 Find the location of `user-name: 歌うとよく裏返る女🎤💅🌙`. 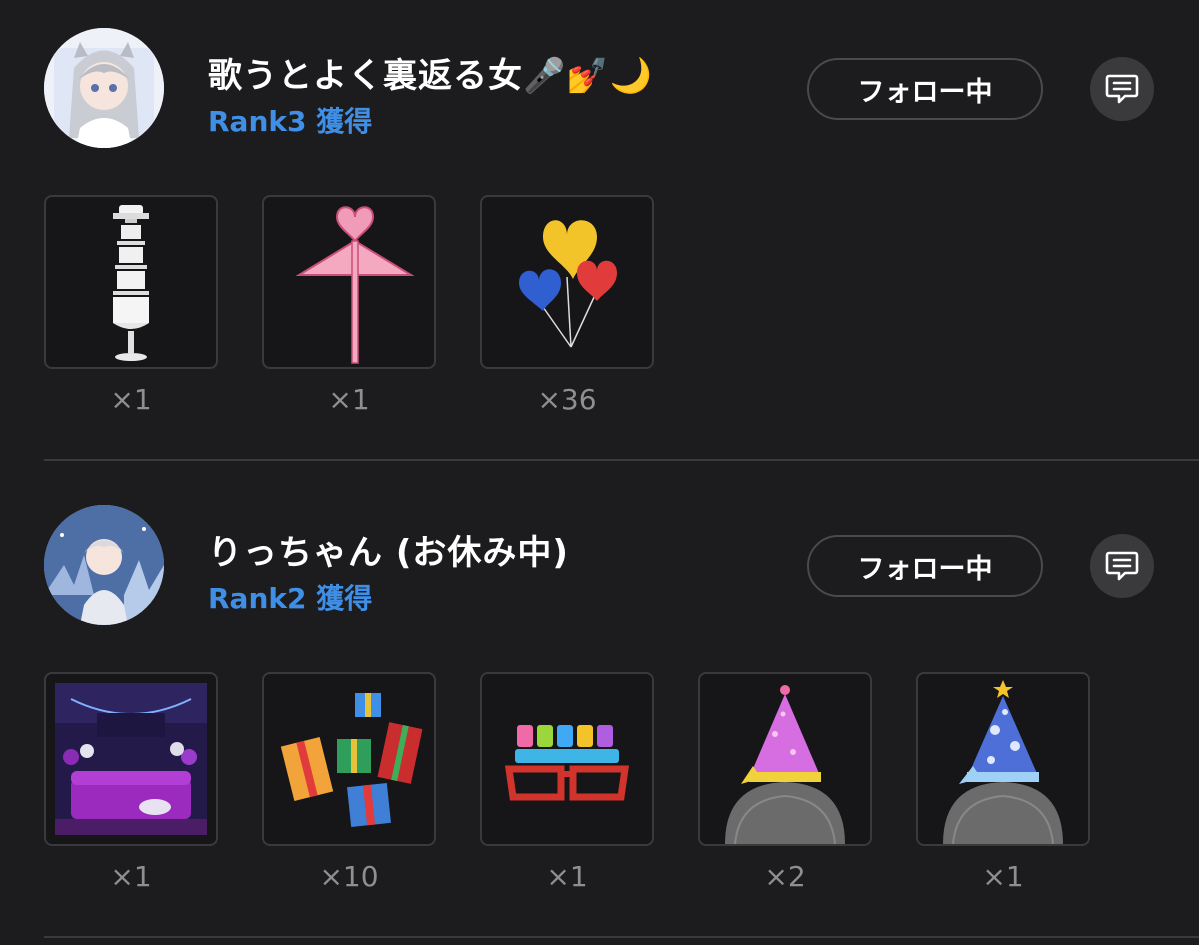

user-name: 歌うとよく裏返る女🎤💅🌙 is located at coordinates (430, 72).